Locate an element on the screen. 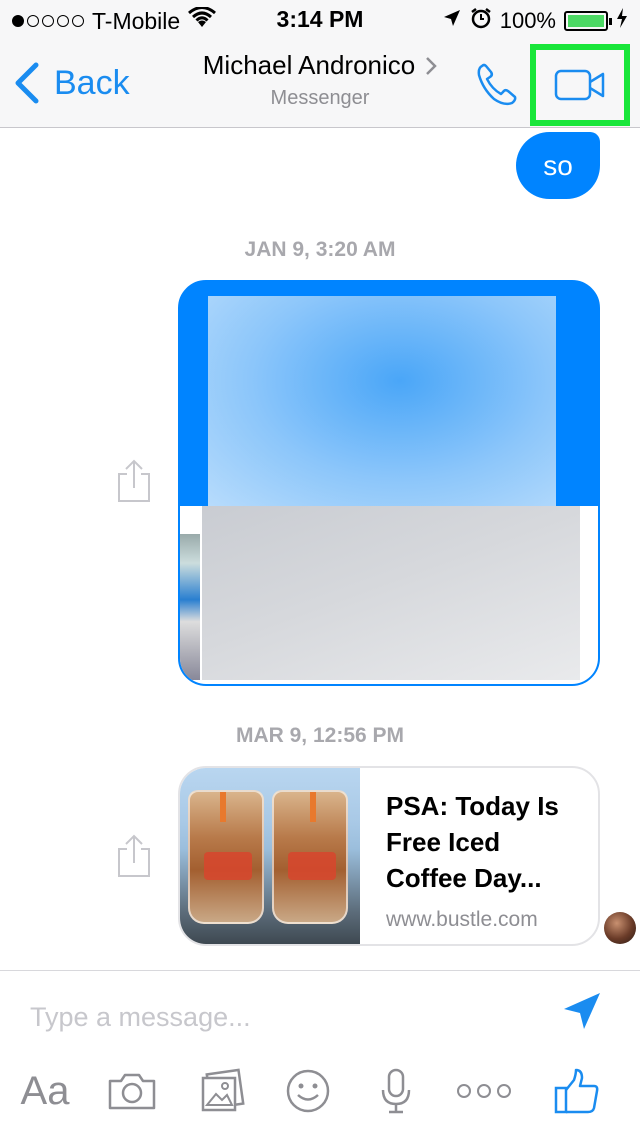  message-text: so is located at coordinates (558, 165).